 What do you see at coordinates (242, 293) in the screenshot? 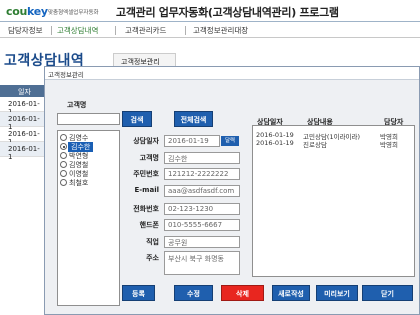
I see `delete-button: 삭제` at bounding box center [242, 293].